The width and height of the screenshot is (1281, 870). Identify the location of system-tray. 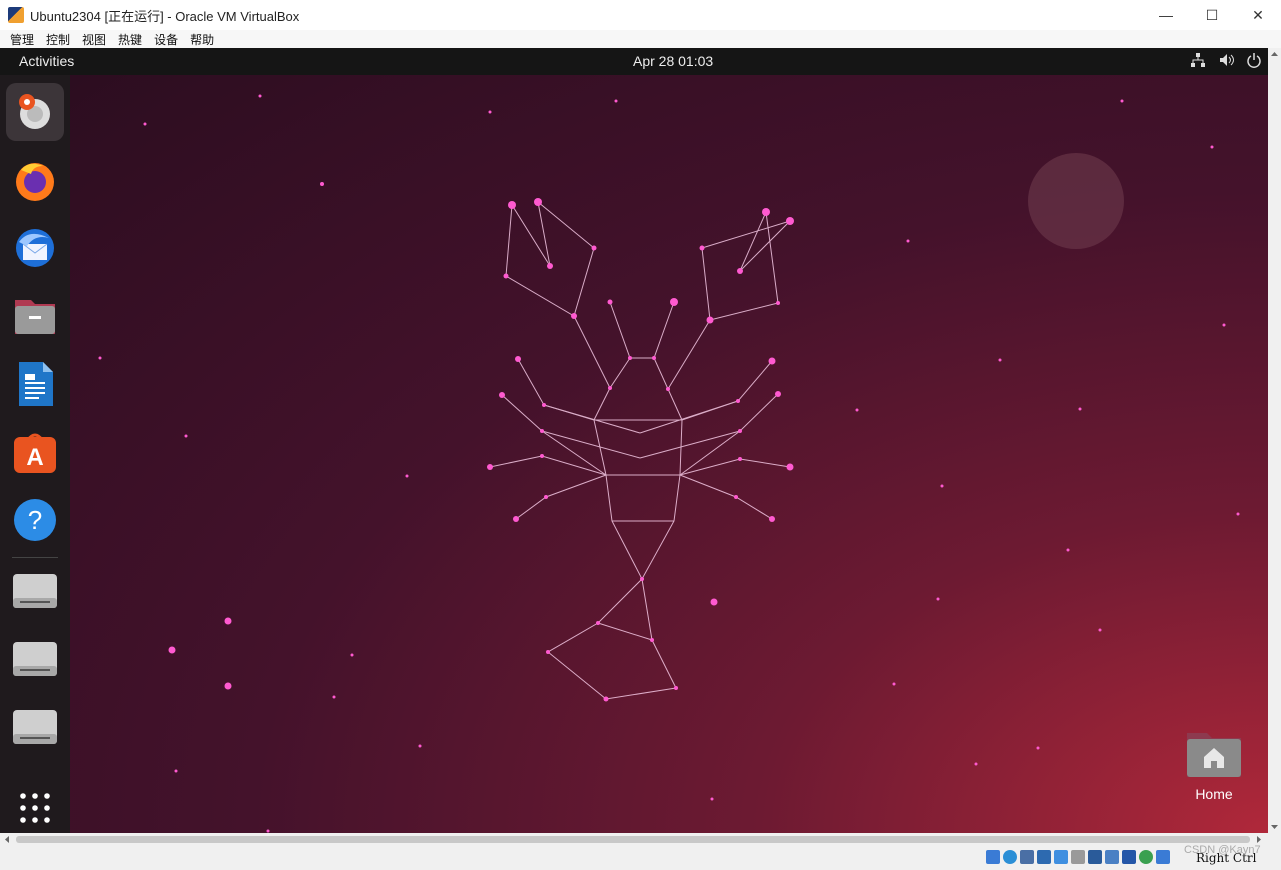
(1226, 60).